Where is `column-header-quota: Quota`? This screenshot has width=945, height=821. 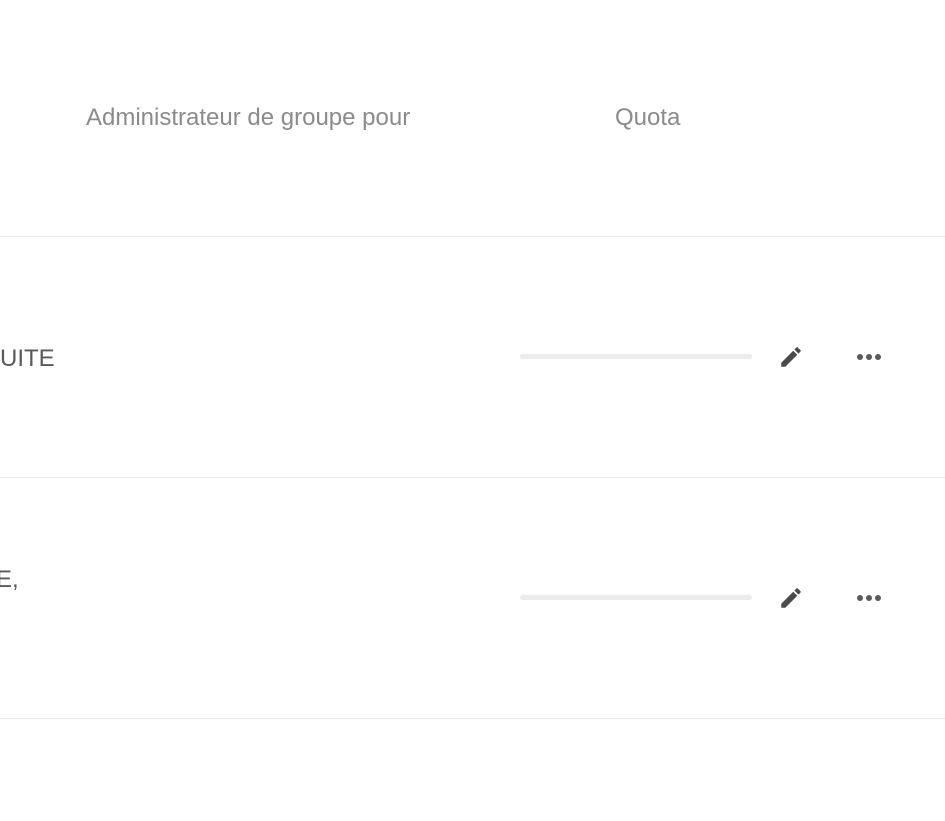 column-header-quota: Quota is located at coordinates (647, 118).